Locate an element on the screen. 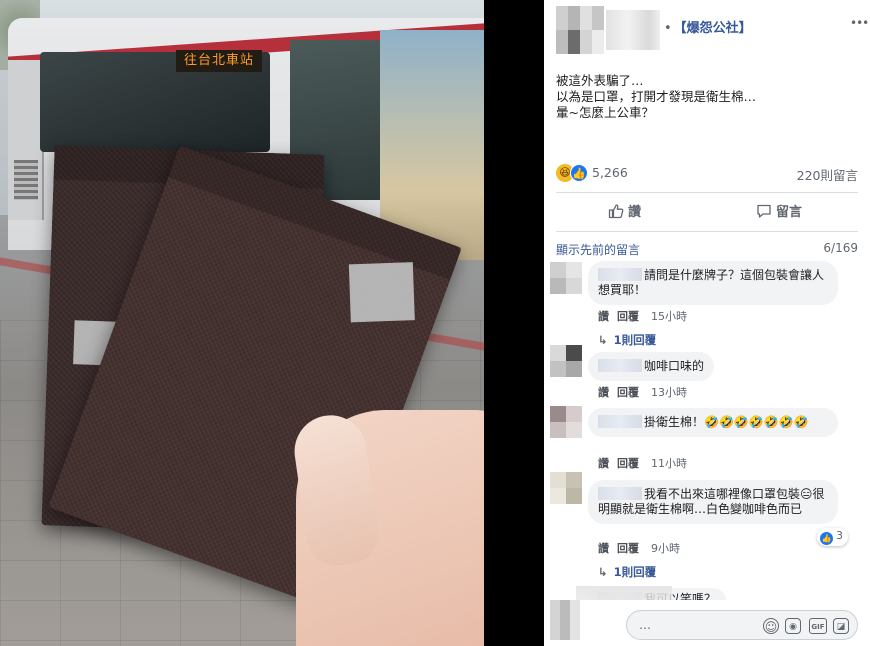  comment-meta: 讚回覆 15小時 is located at coordinates (642, 316).